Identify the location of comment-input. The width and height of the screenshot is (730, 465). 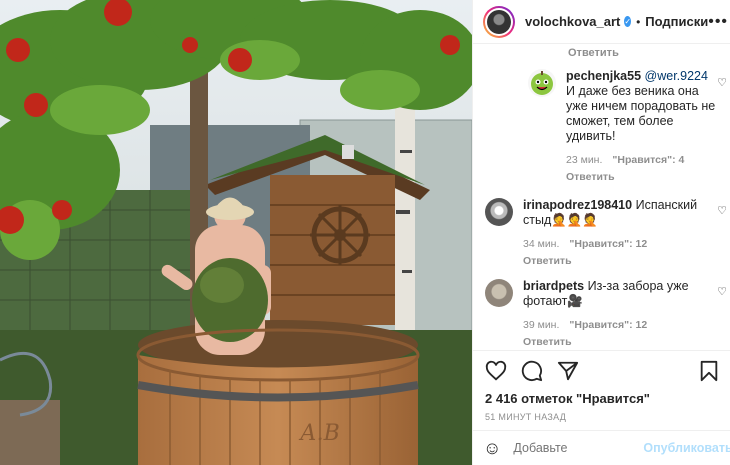
(578, 448).